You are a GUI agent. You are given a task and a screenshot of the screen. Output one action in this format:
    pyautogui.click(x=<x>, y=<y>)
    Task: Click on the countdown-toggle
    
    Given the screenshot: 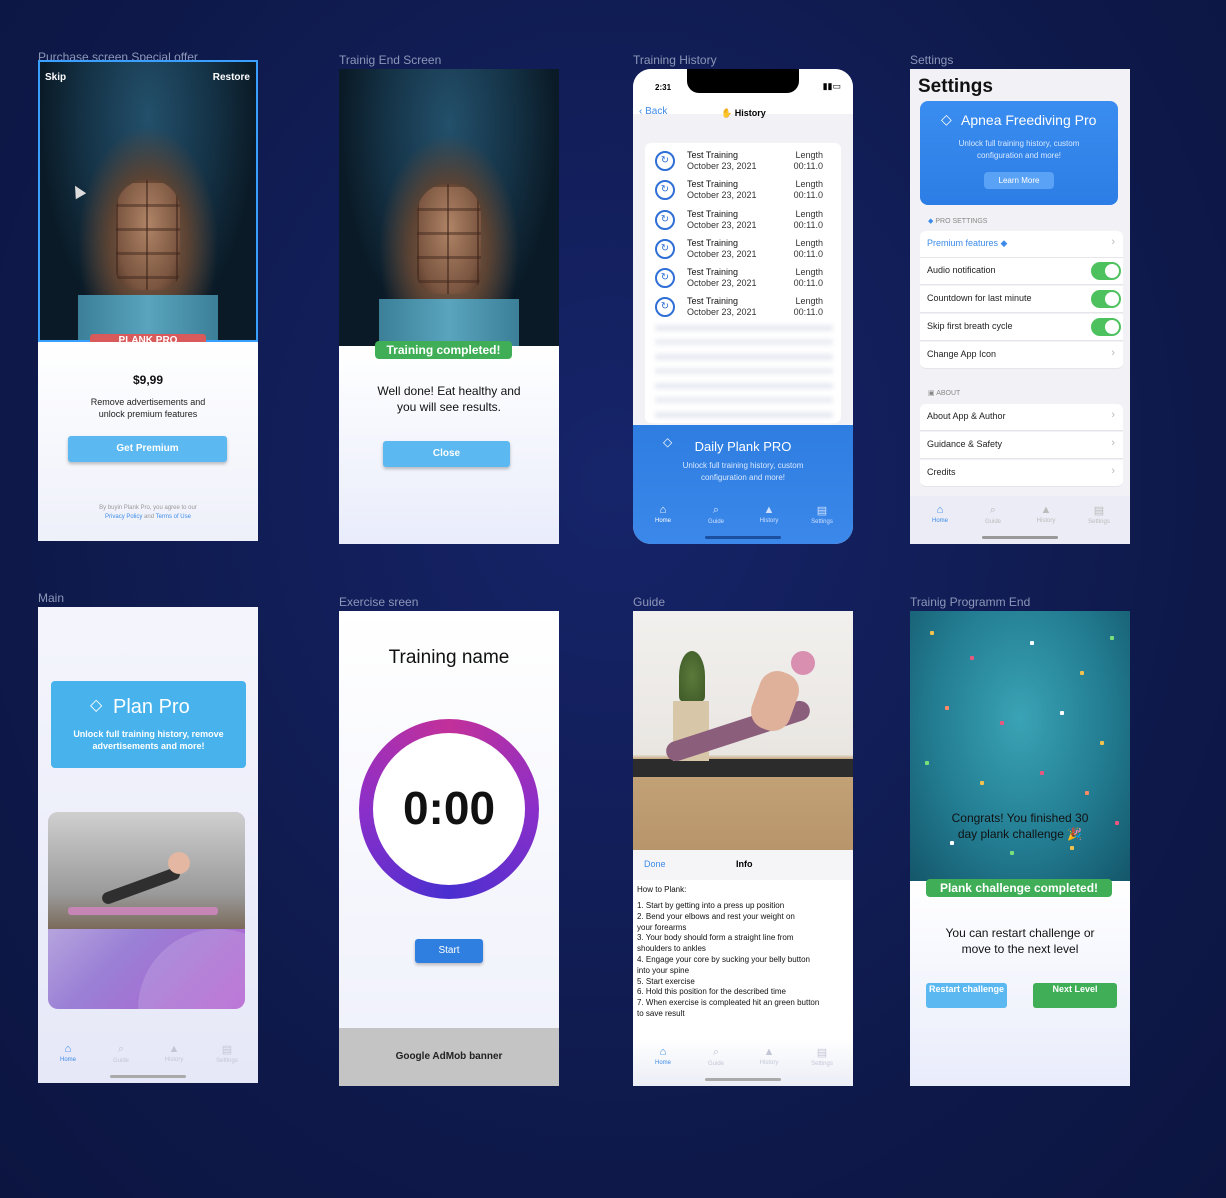 What is the action you would take?
    pyautogui.click(x=1106, y=299)
    